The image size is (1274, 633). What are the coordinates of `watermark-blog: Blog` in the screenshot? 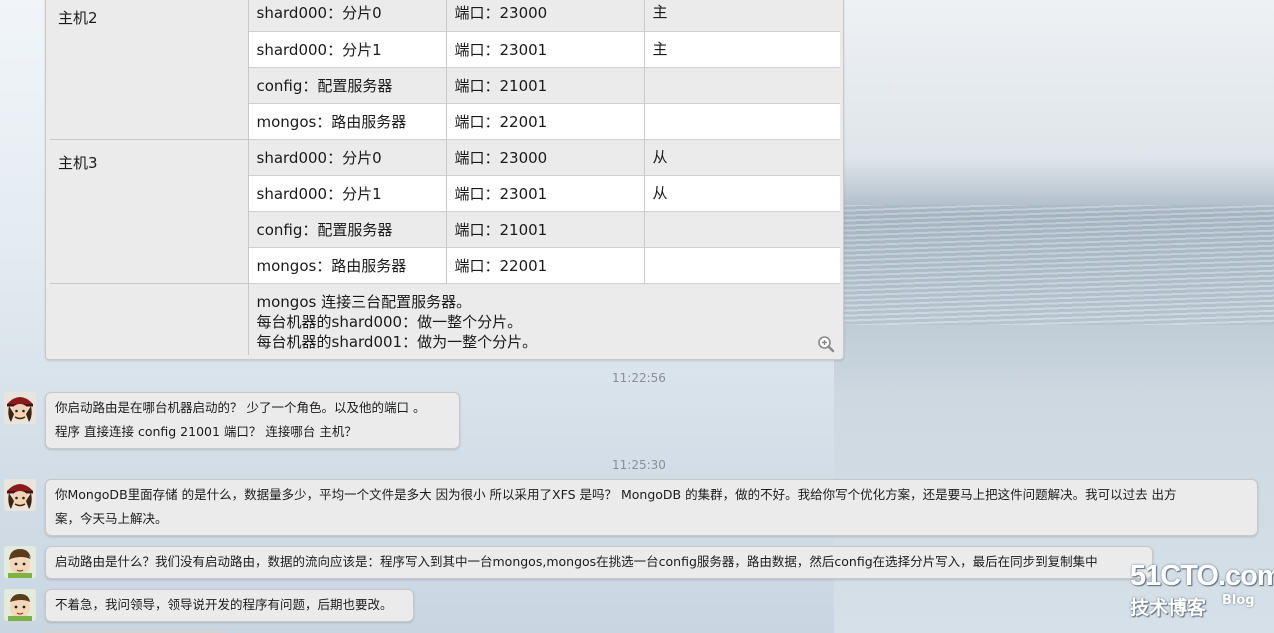 It's located at (1238, 600).